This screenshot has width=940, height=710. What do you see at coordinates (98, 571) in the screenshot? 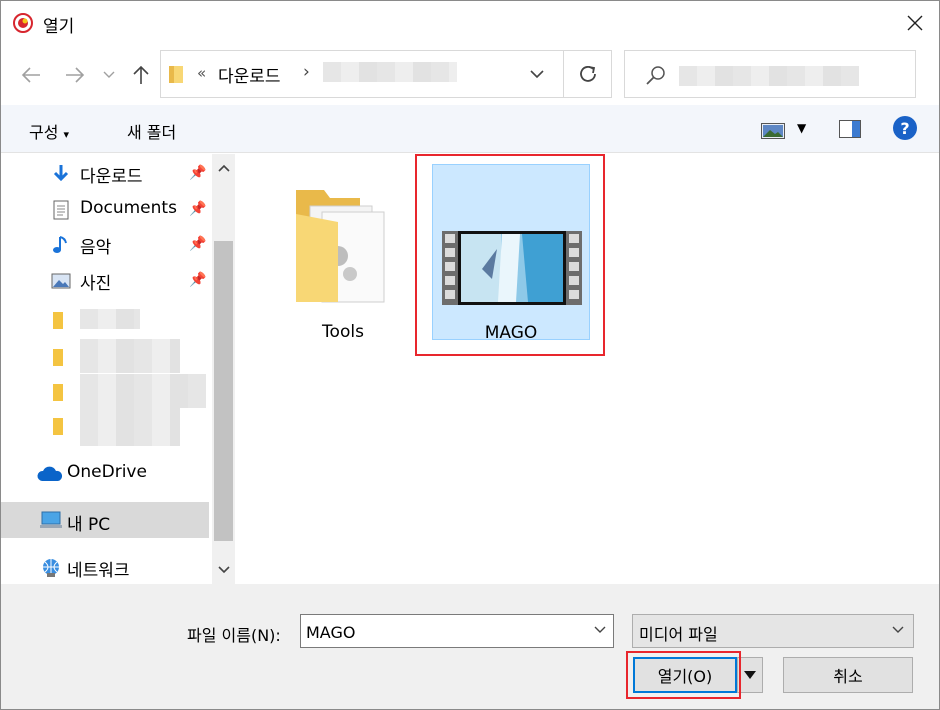
I see `sidebar-item-label: 네트워크` at bounding box center [98, 571].